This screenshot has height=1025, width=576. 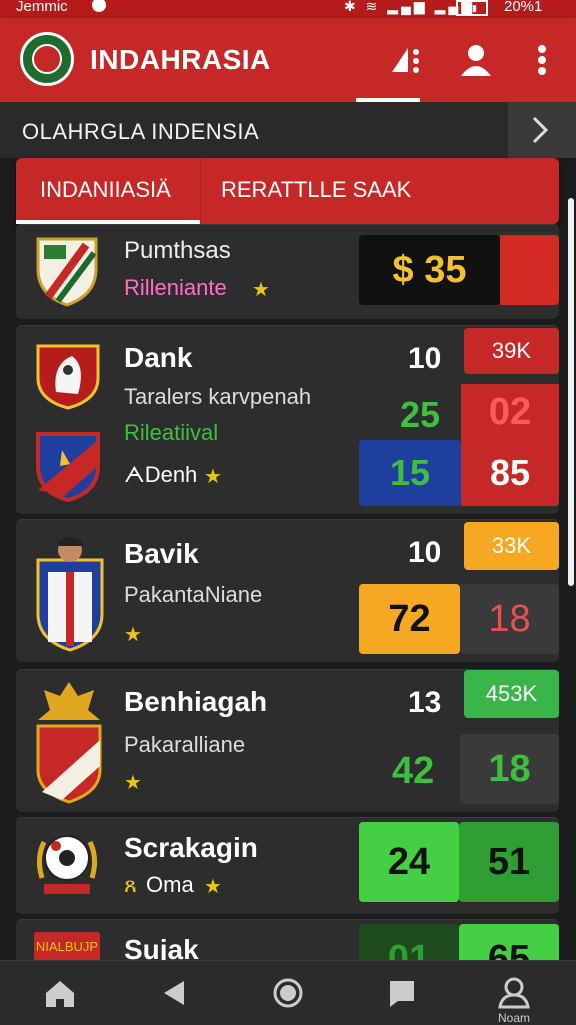 I want to click on team-name: Bavik, so click(x=161, y=553).